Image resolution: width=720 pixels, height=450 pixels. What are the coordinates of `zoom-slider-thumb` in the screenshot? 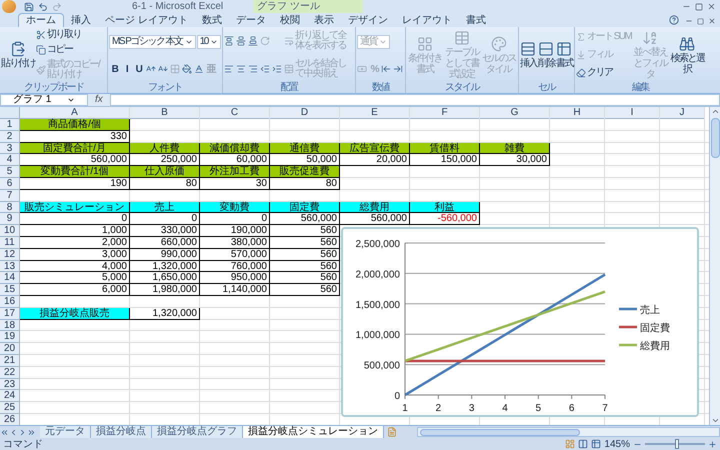 It's located at (676, 444).